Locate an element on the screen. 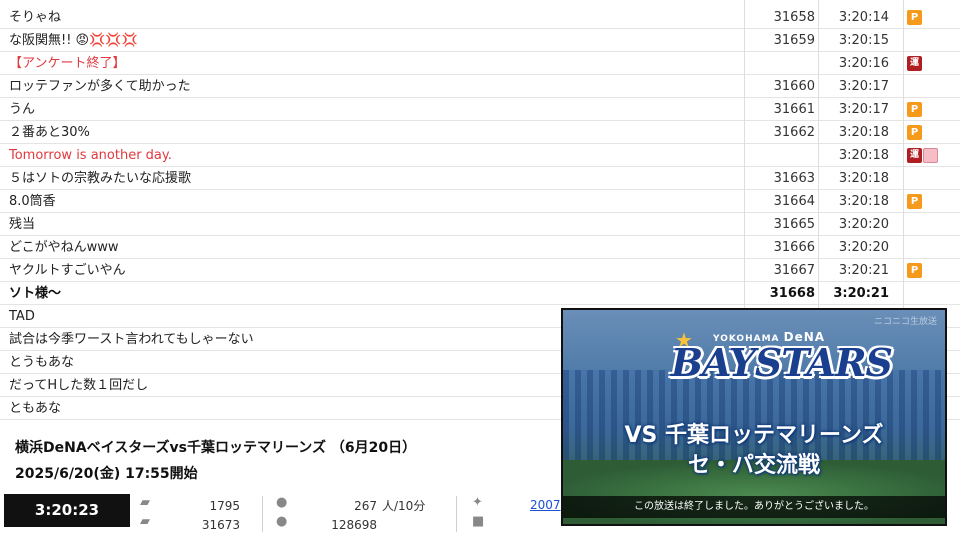 This screenshot has width=960, height=540. comment-number: 31658 is located at coordinates (794, 17).